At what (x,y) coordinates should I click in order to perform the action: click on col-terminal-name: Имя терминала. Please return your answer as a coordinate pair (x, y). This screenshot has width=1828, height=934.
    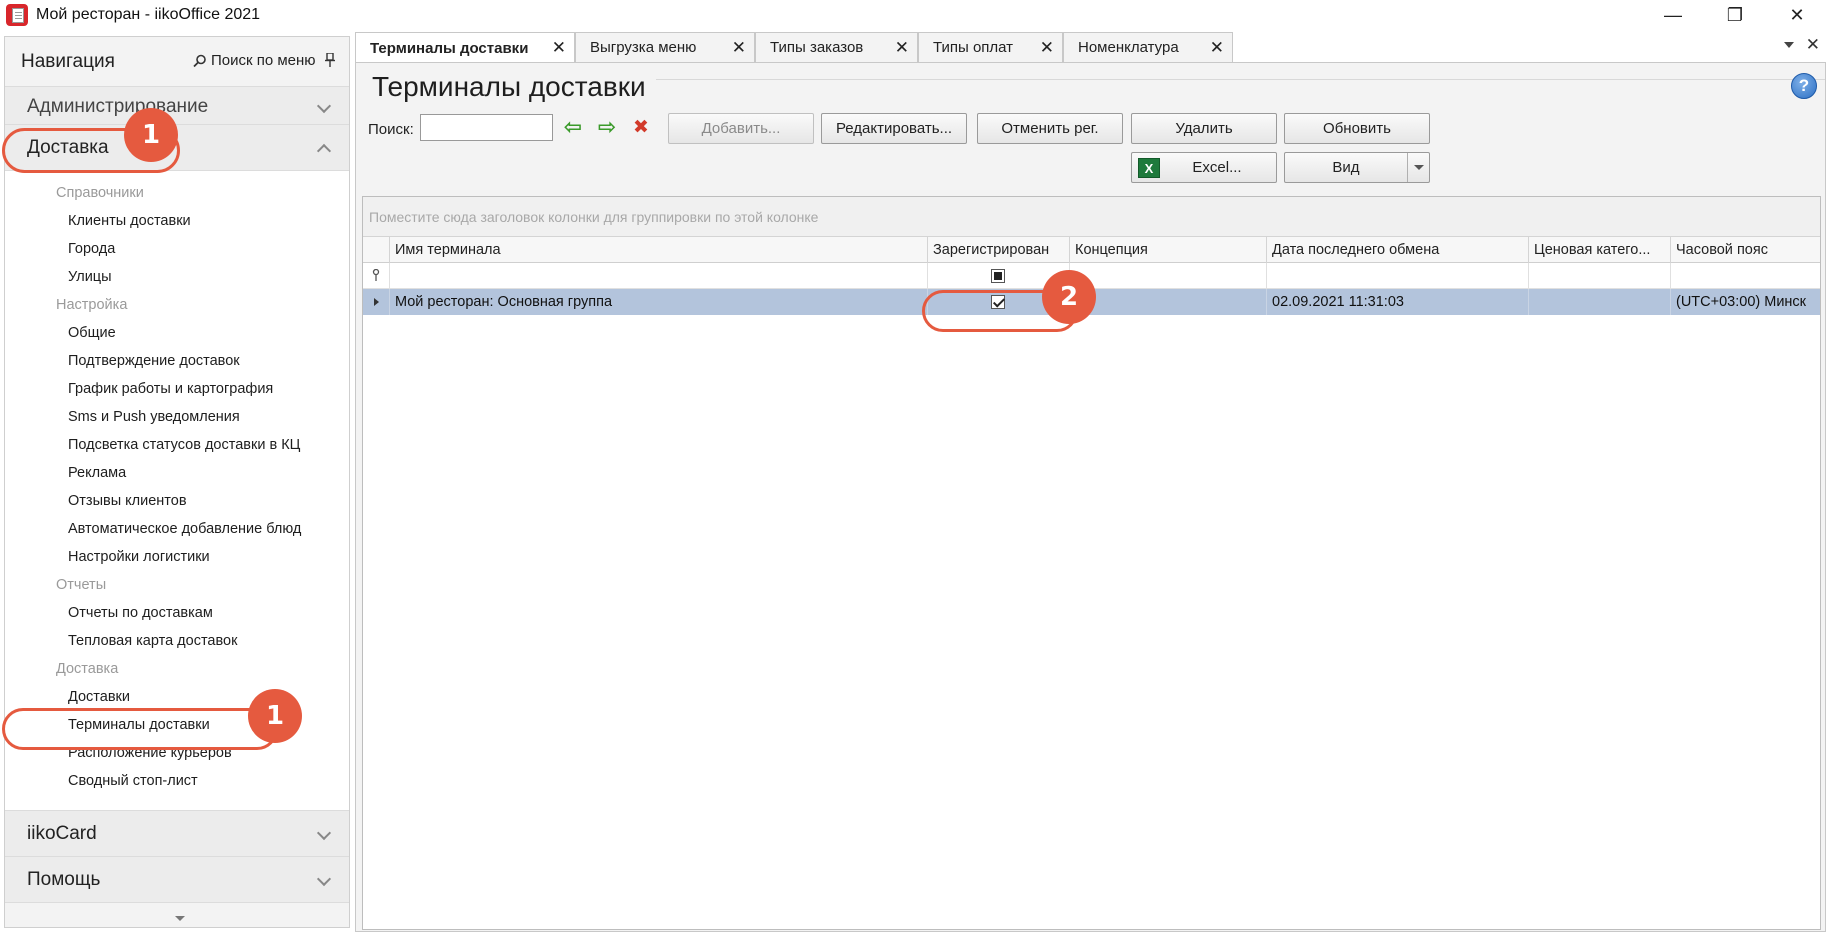
    Looking at the image, I should click on (658, 250).